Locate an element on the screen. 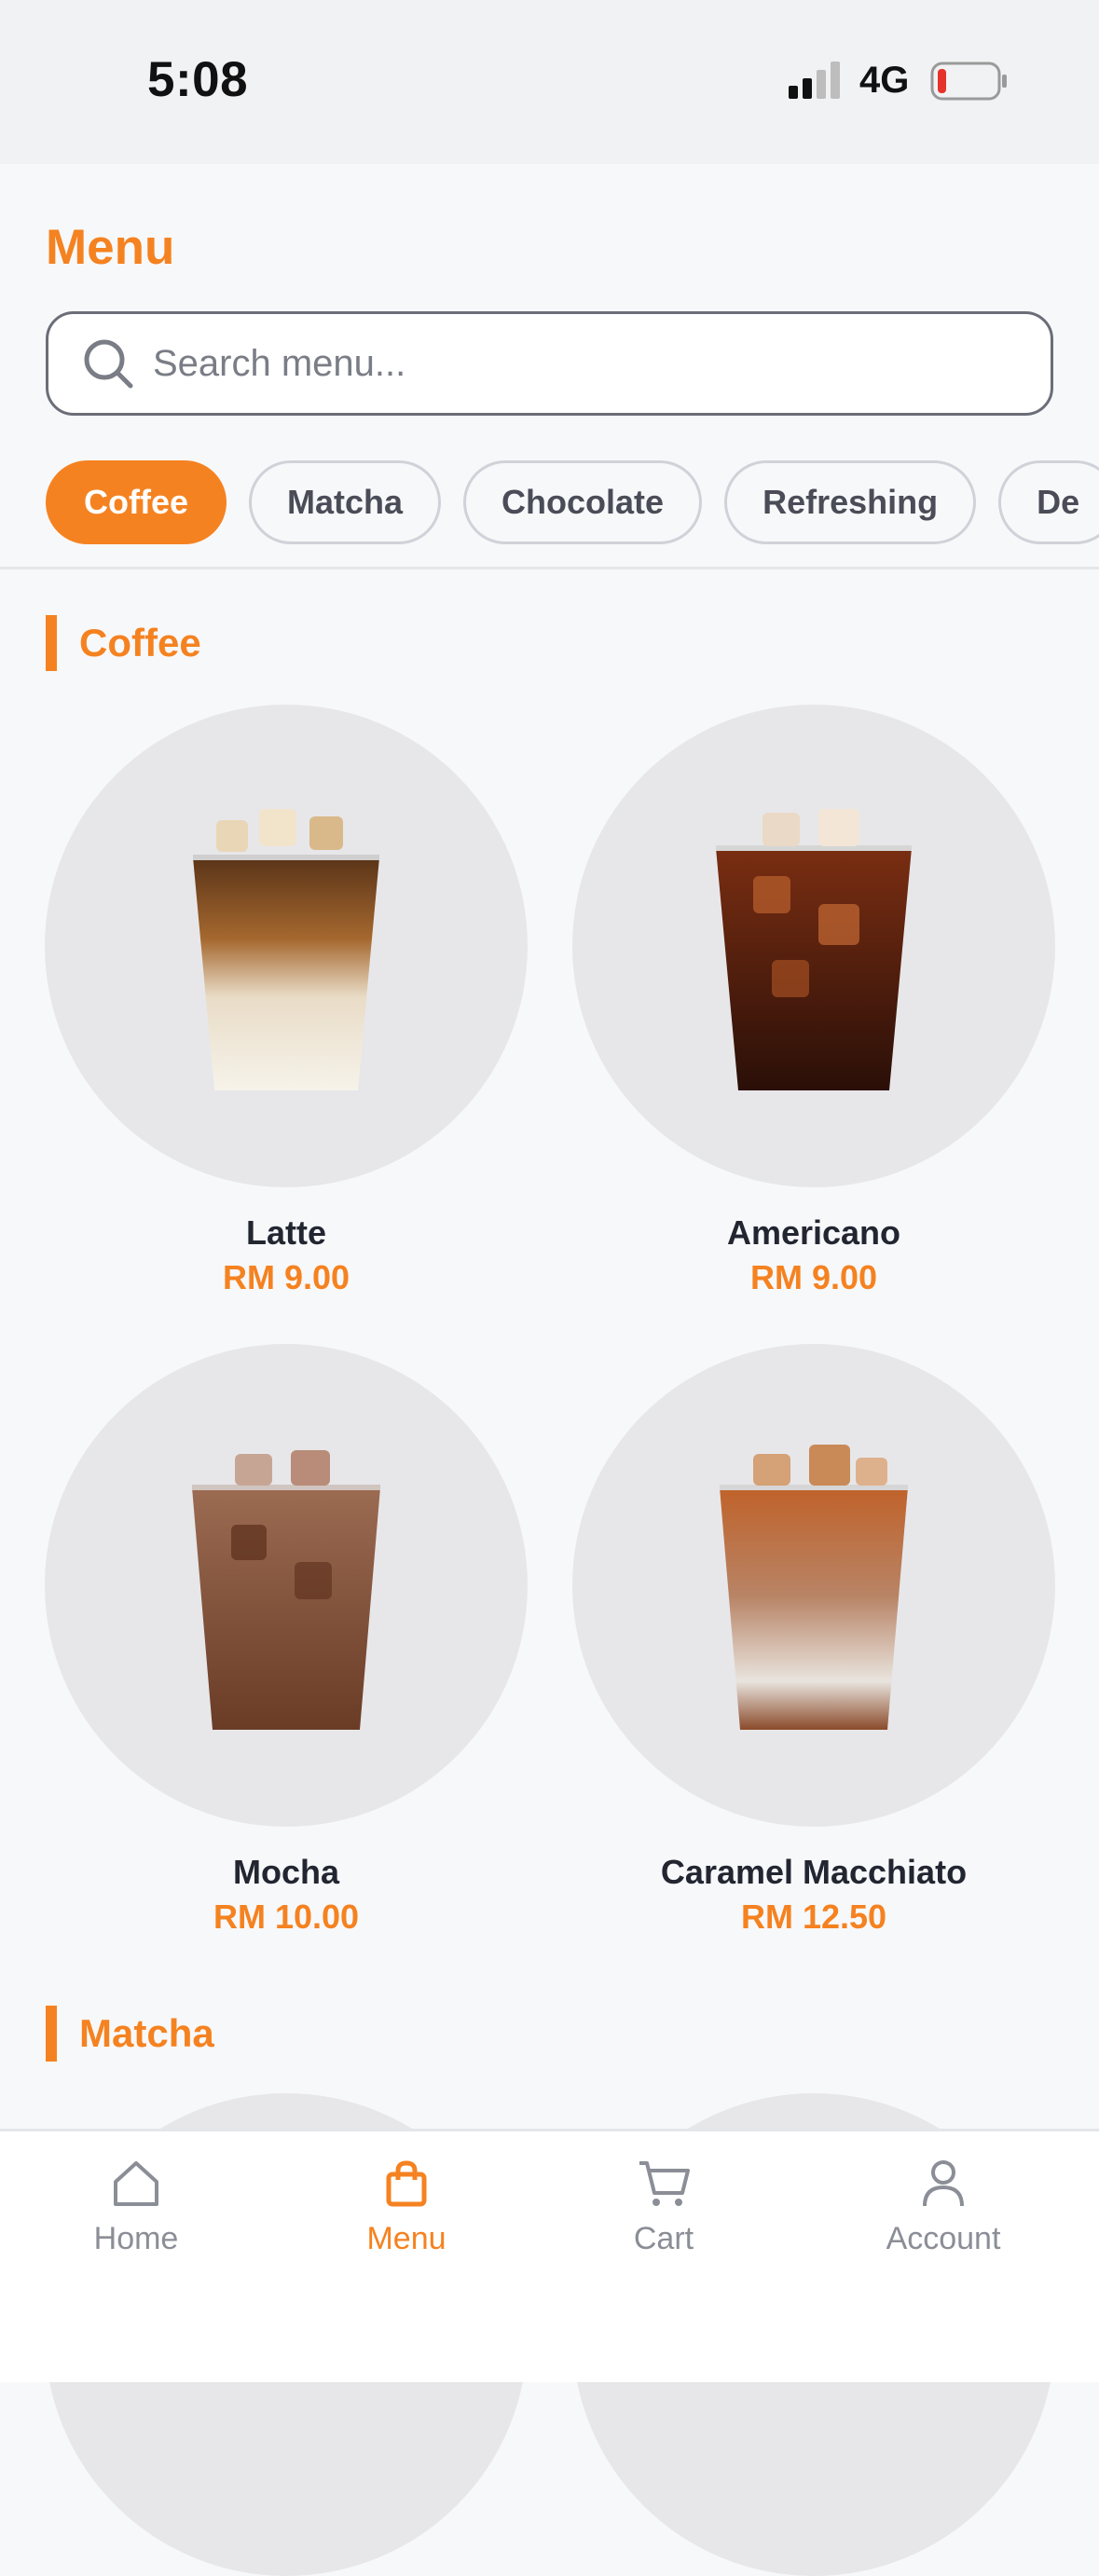  battery-icon is located at coordinates (968, 81).